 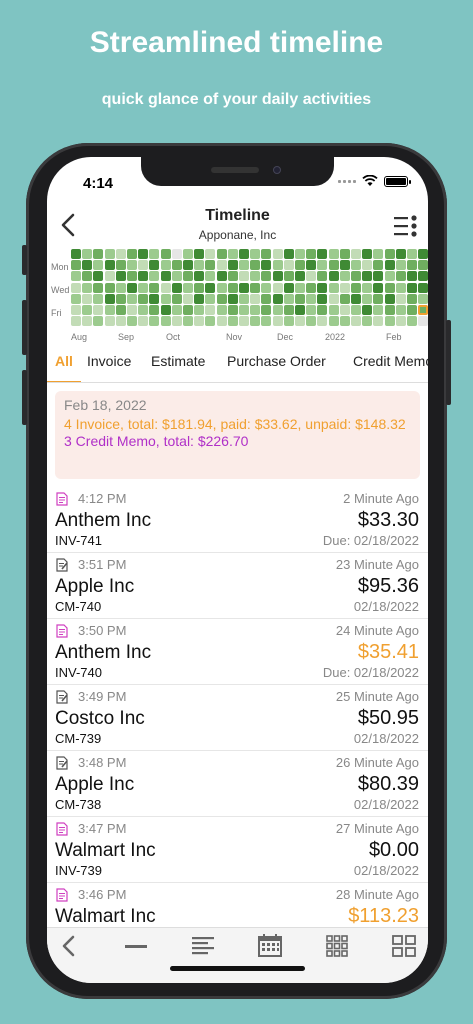 What do you see at coordinates (337, 946) in the screenshot?
I see `grid-small-icon` at bounding box center [337, 946].